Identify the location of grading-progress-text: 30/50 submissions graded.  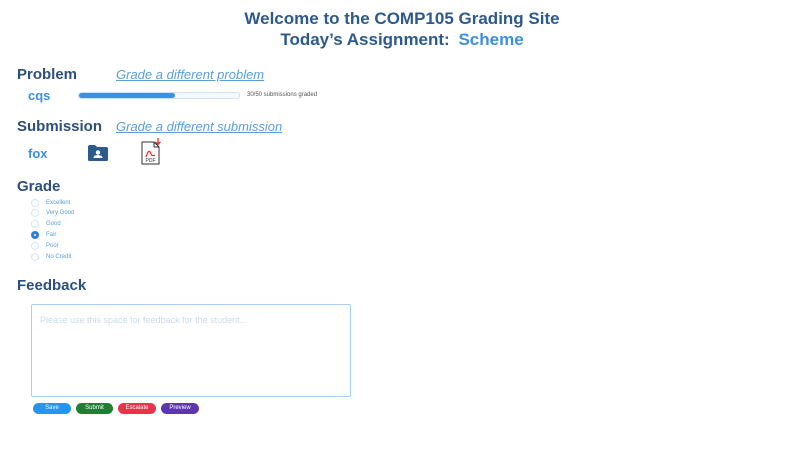
(282, 95).